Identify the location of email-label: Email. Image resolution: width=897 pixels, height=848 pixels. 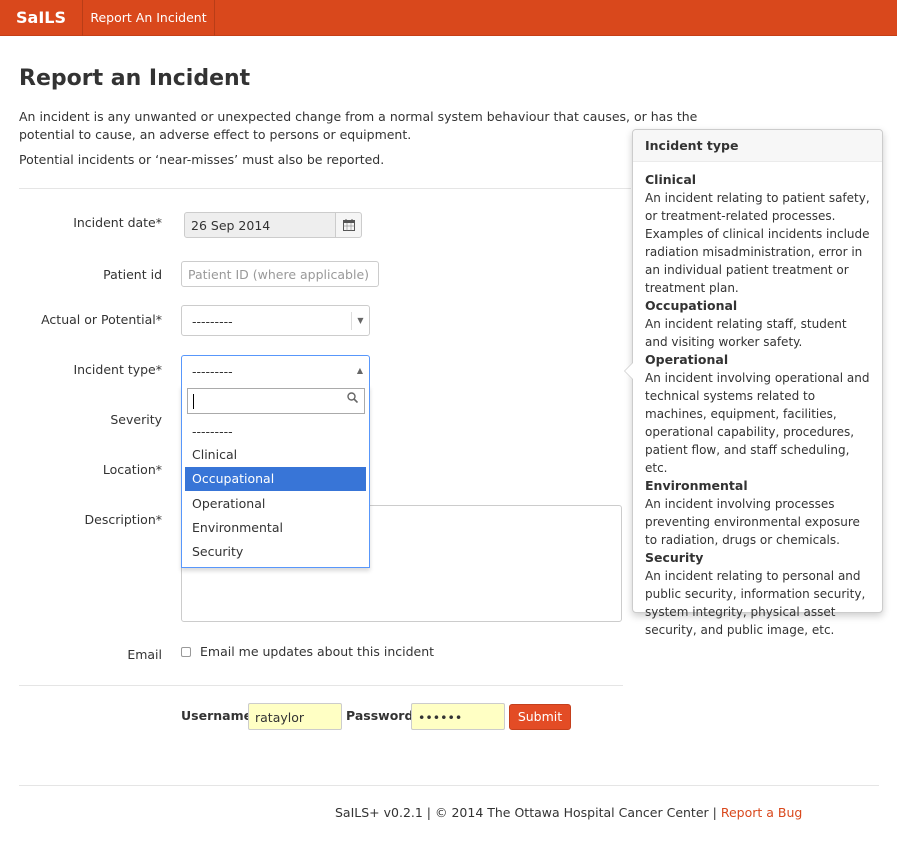
(144, 654).